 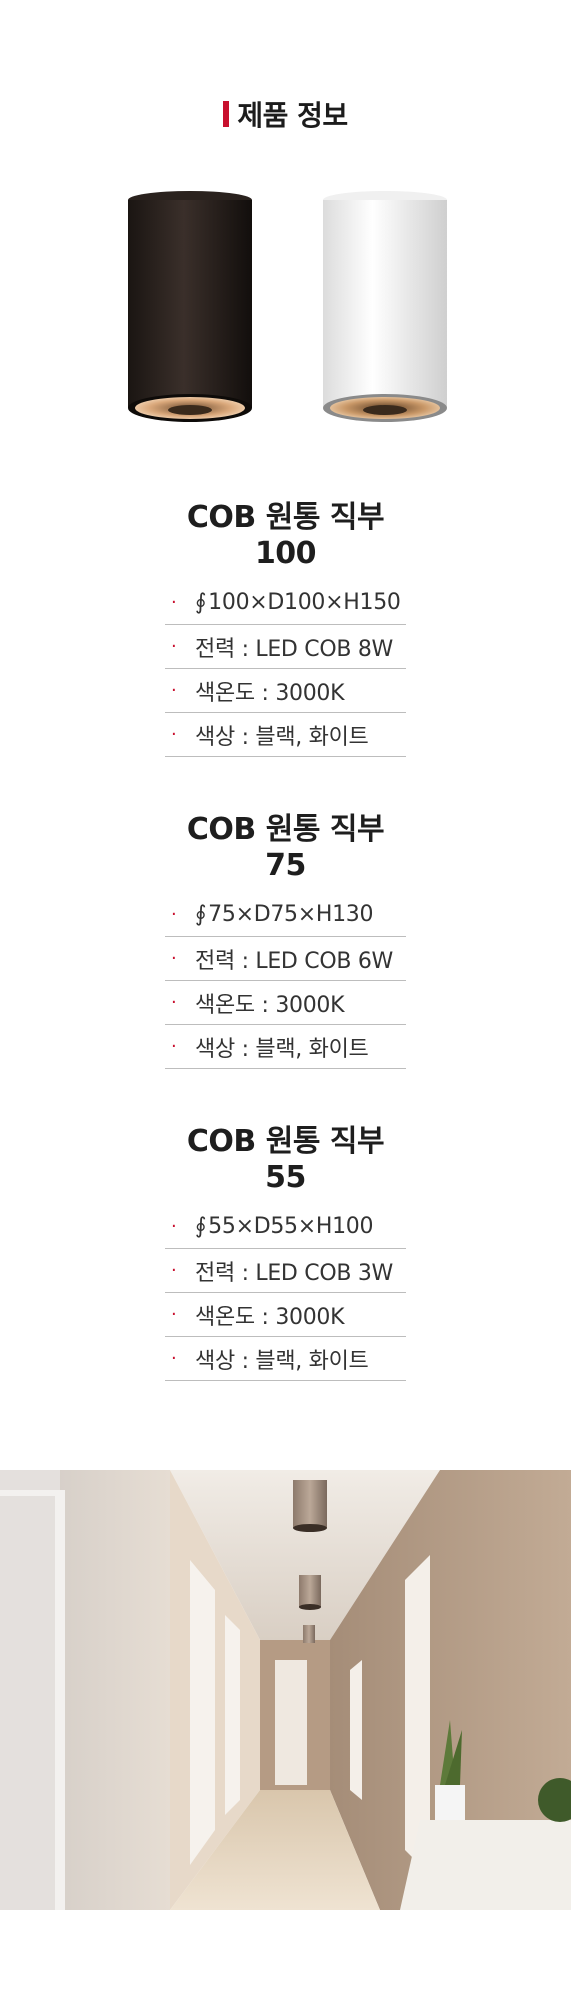 I want to click on spec-title: COB 원통 직부 100, so click(x=285, y=535).